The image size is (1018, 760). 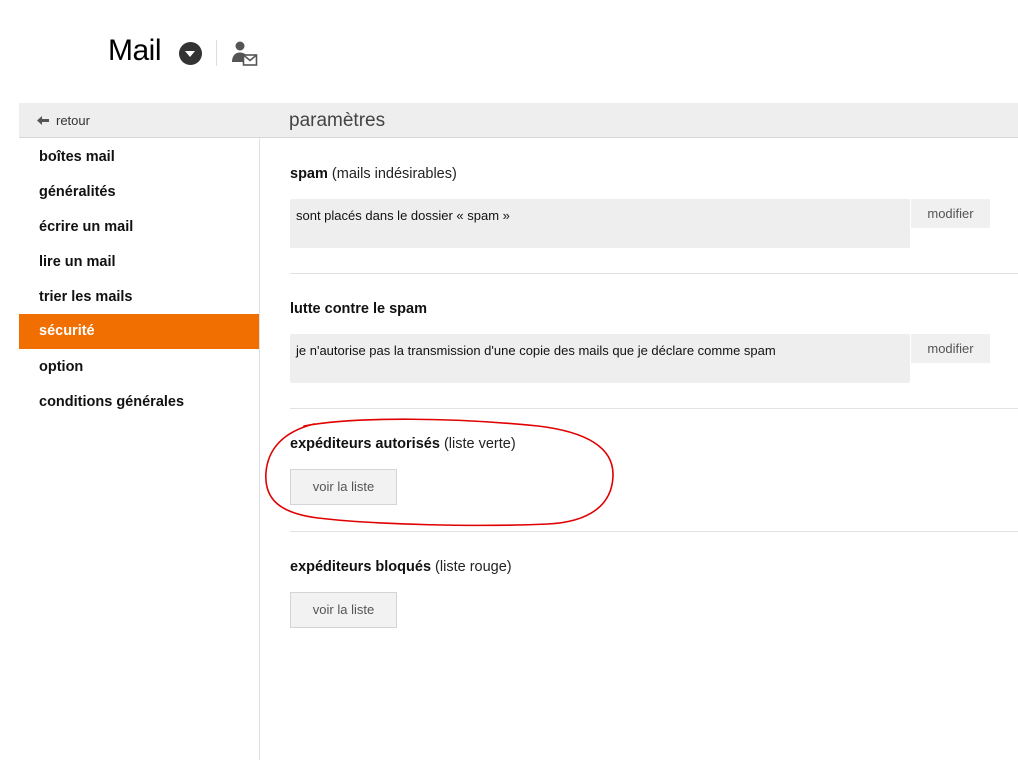 I want to click on anti-spam-title: lutte contre le spam, so click(x=358, y=309).